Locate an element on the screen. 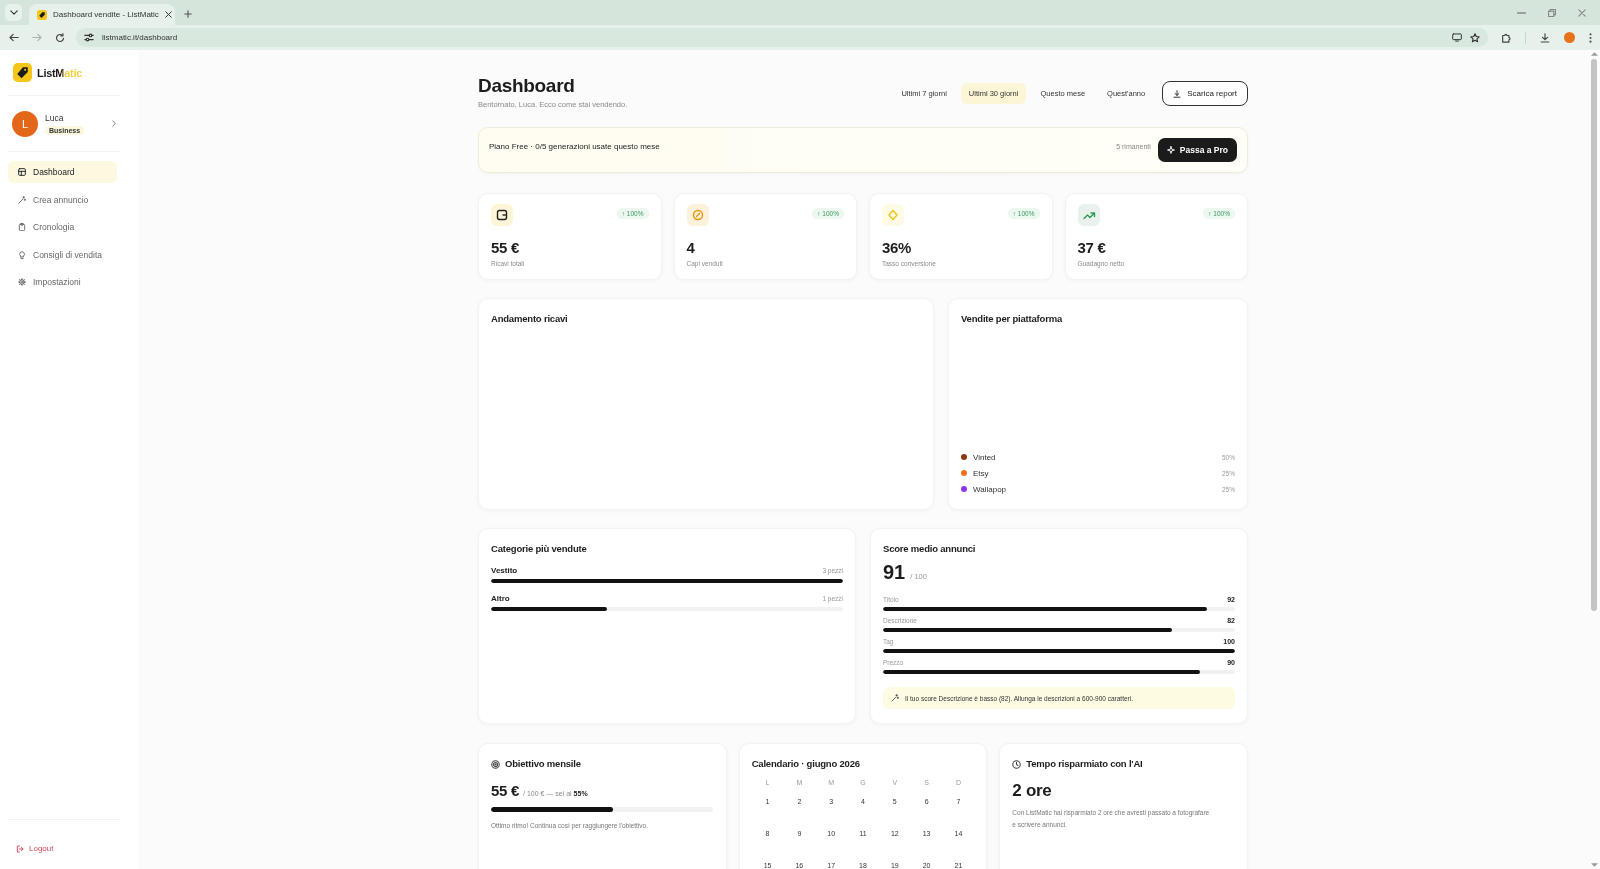 The image size is (1600, 869). back-icon is located at coordinates (14, 37).